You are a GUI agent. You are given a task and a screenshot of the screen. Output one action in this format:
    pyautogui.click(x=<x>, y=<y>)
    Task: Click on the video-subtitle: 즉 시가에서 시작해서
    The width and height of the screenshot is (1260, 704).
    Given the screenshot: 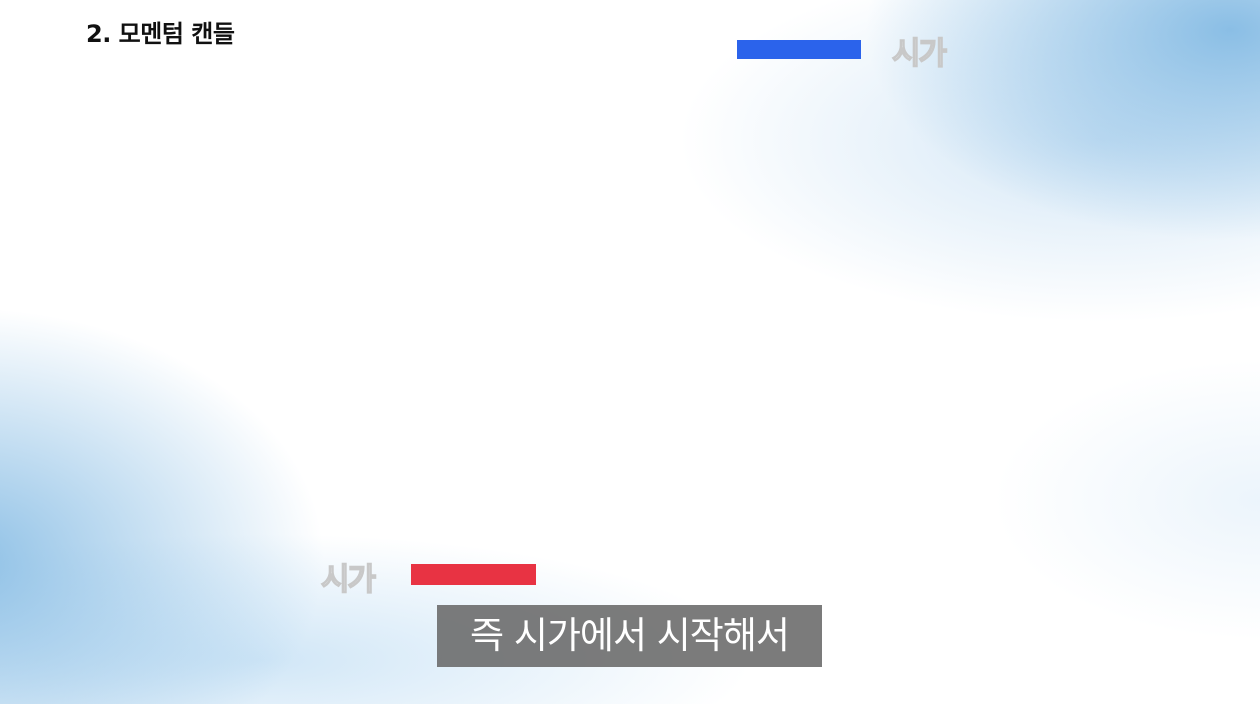 What is the action you would take?
    pyautogui.click(x=629, y=636)
    